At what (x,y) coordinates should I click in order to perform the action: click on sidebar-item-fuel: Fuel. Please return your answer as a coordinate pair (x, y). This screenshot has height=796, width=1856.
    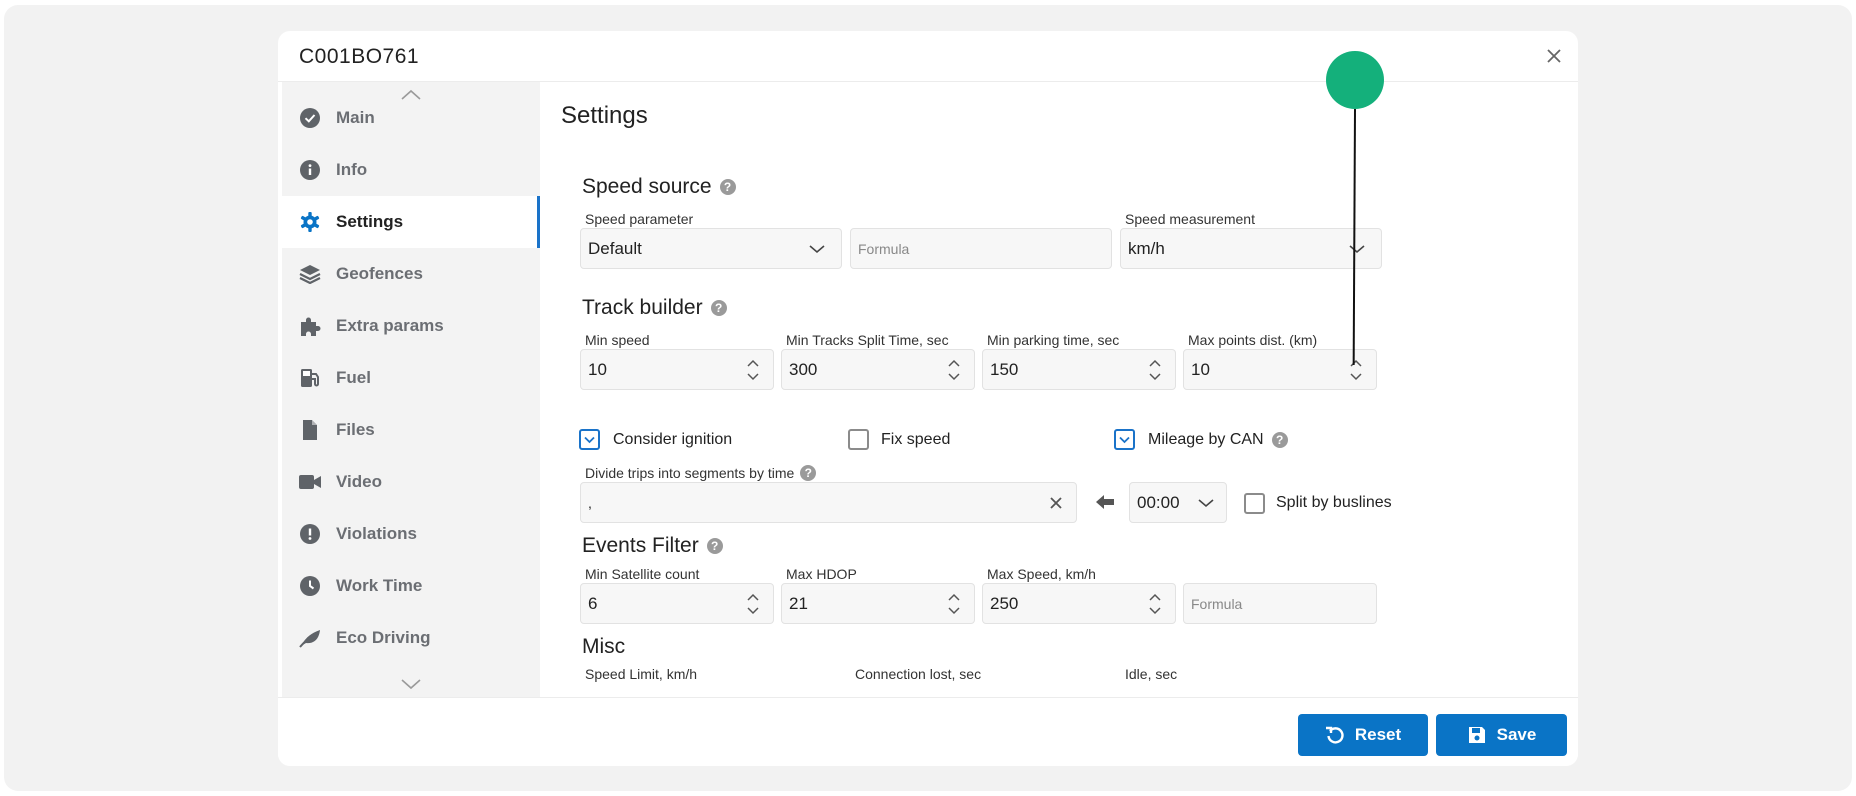
    Looking at the image, I should click on (411, 378).